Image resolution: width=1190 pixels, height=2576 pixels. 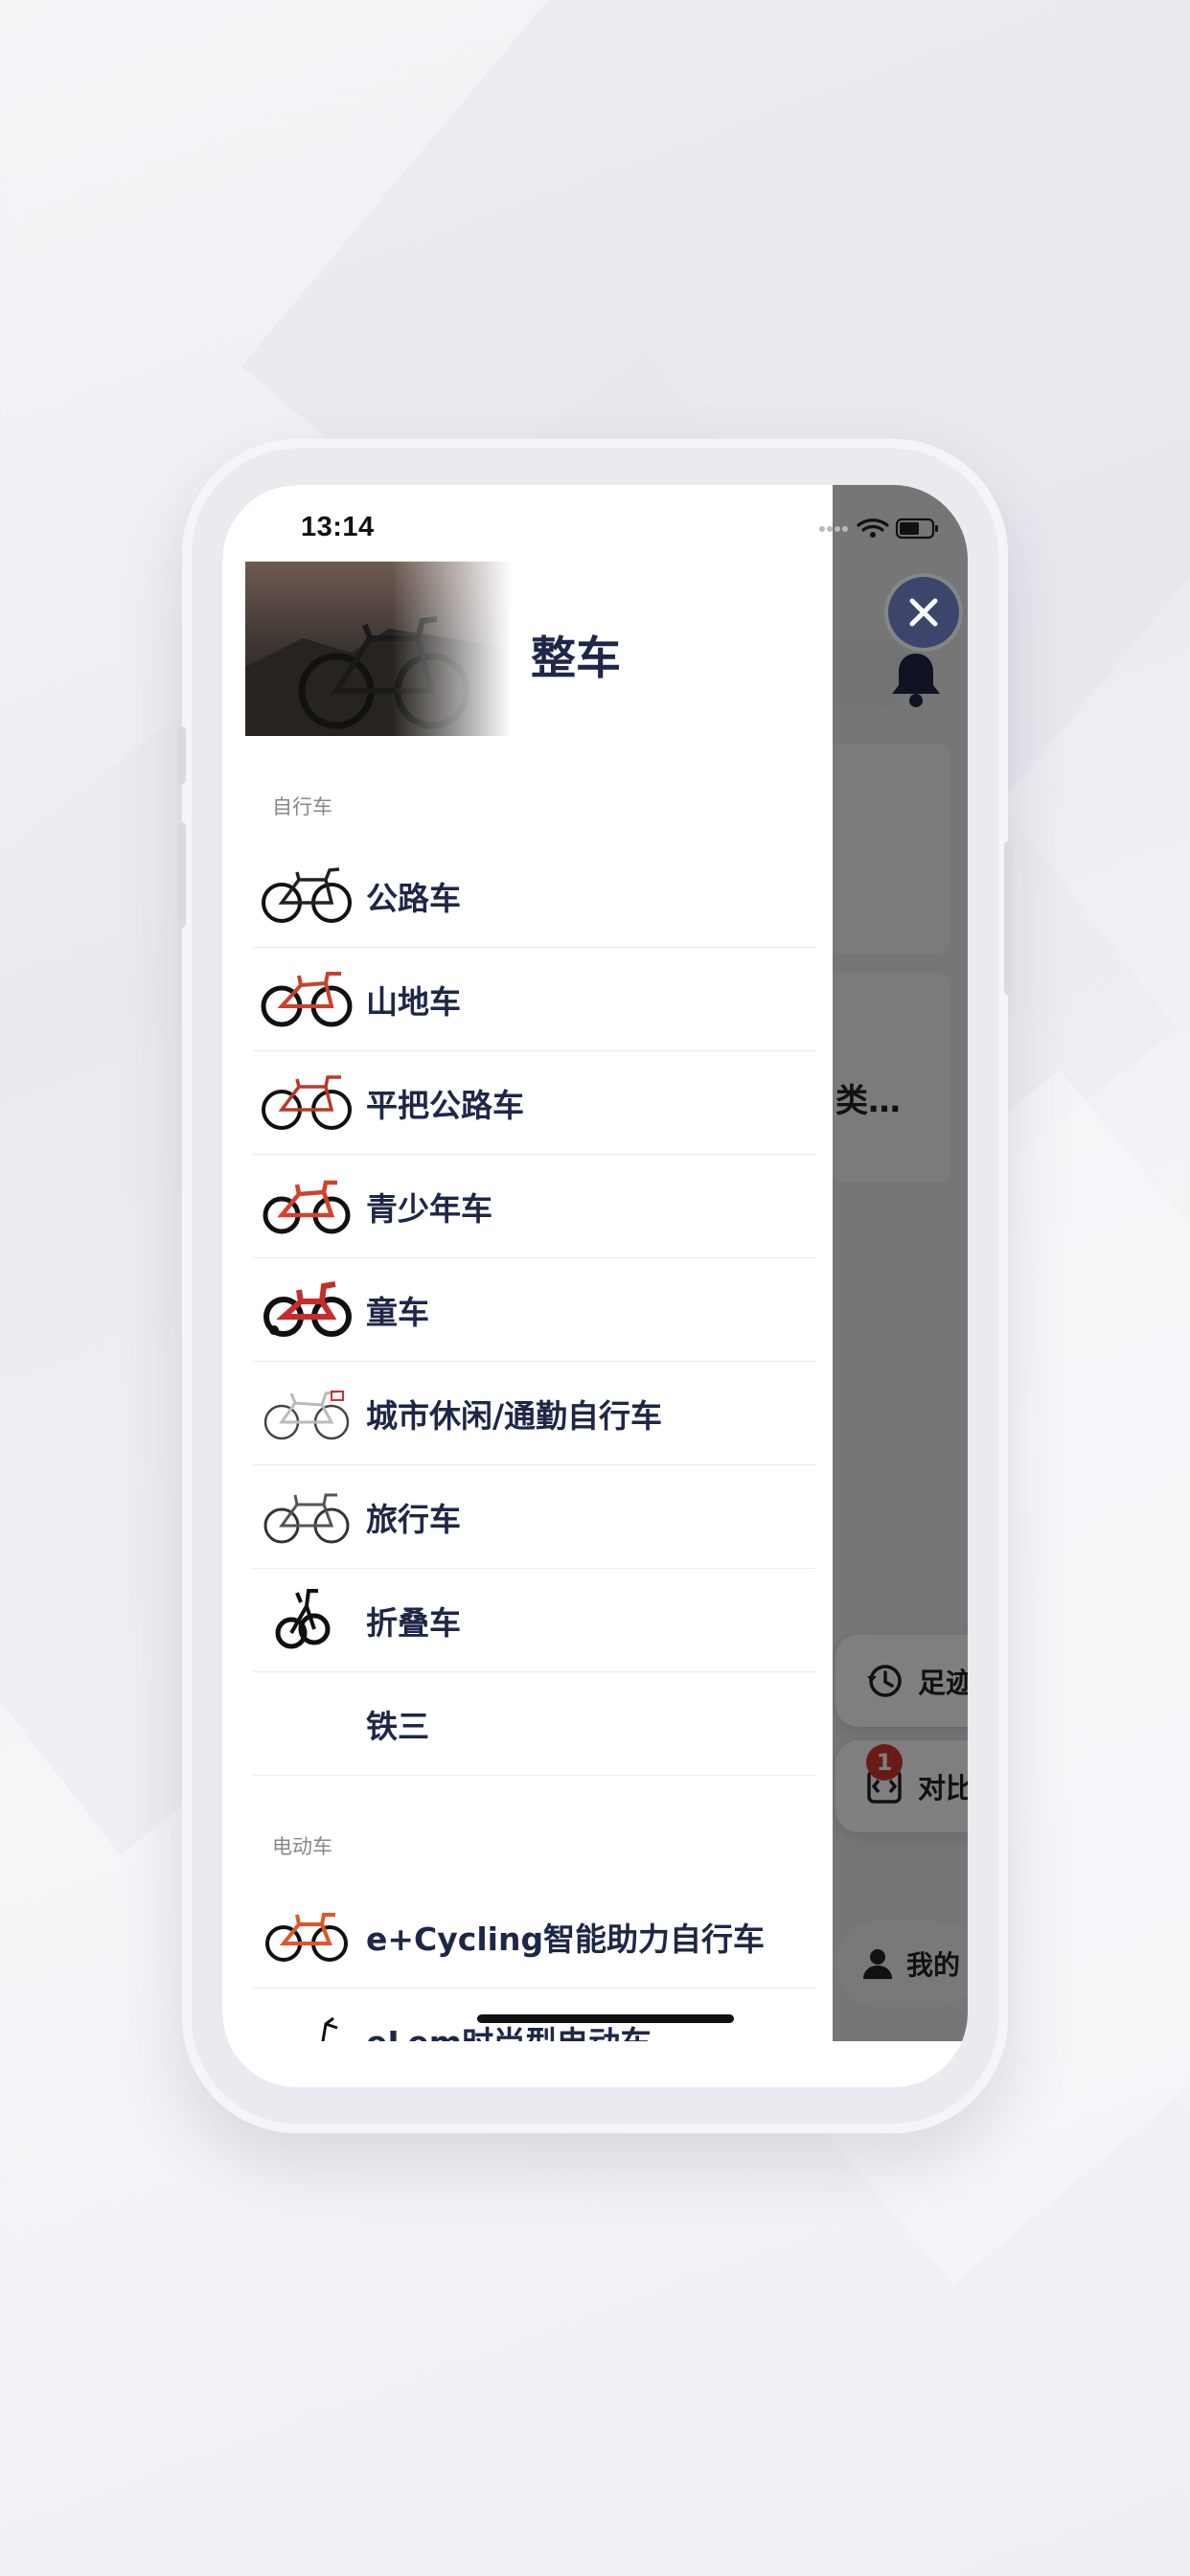 What do you see at coordinates (307, 1102) in the screenshot?
I see `flat-bar-road-bike-icon` at bounding box center [307, 1102].